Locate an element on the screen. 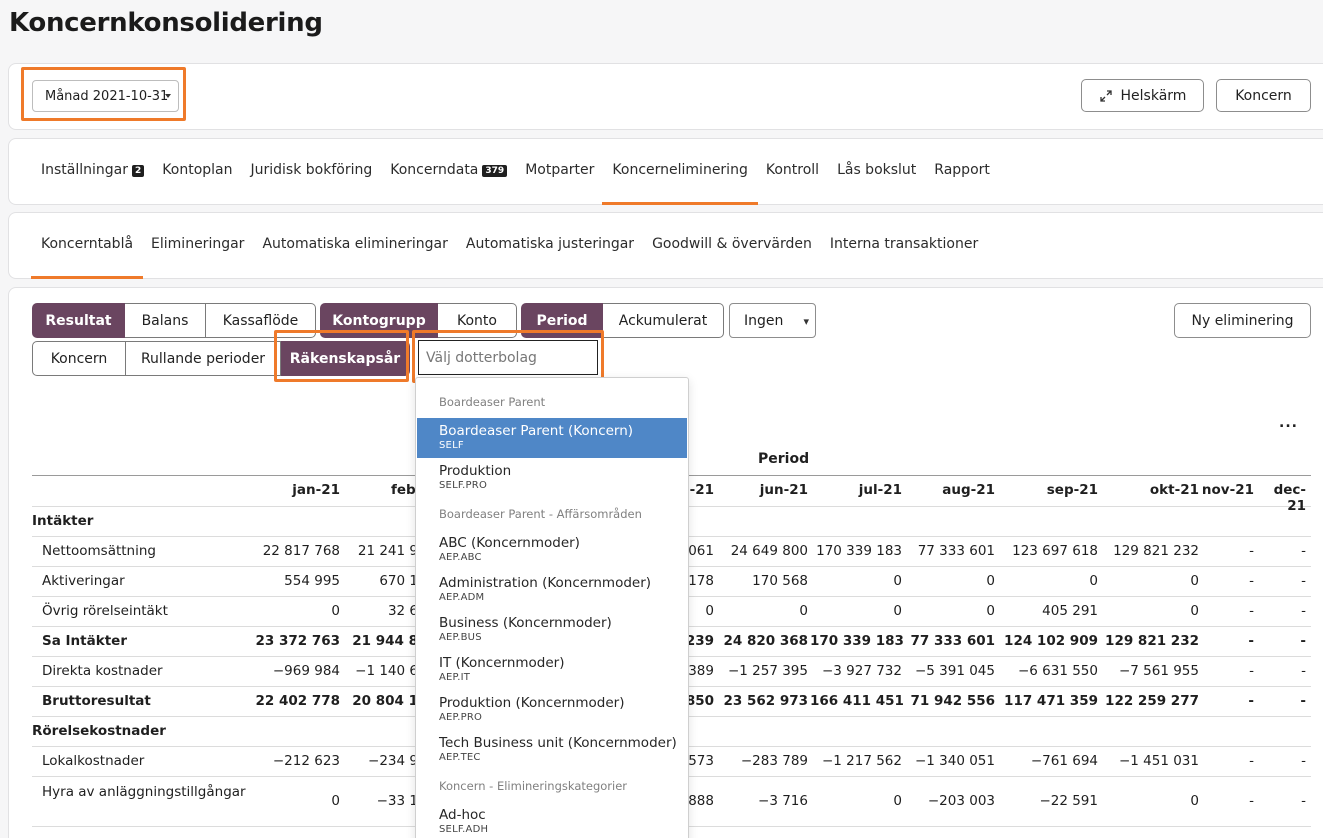 The height and width of the screenshot is (838, 1323). dropdown-option: IT (Koncernmoder) AEP.IT is located at coordinates (552, 670).